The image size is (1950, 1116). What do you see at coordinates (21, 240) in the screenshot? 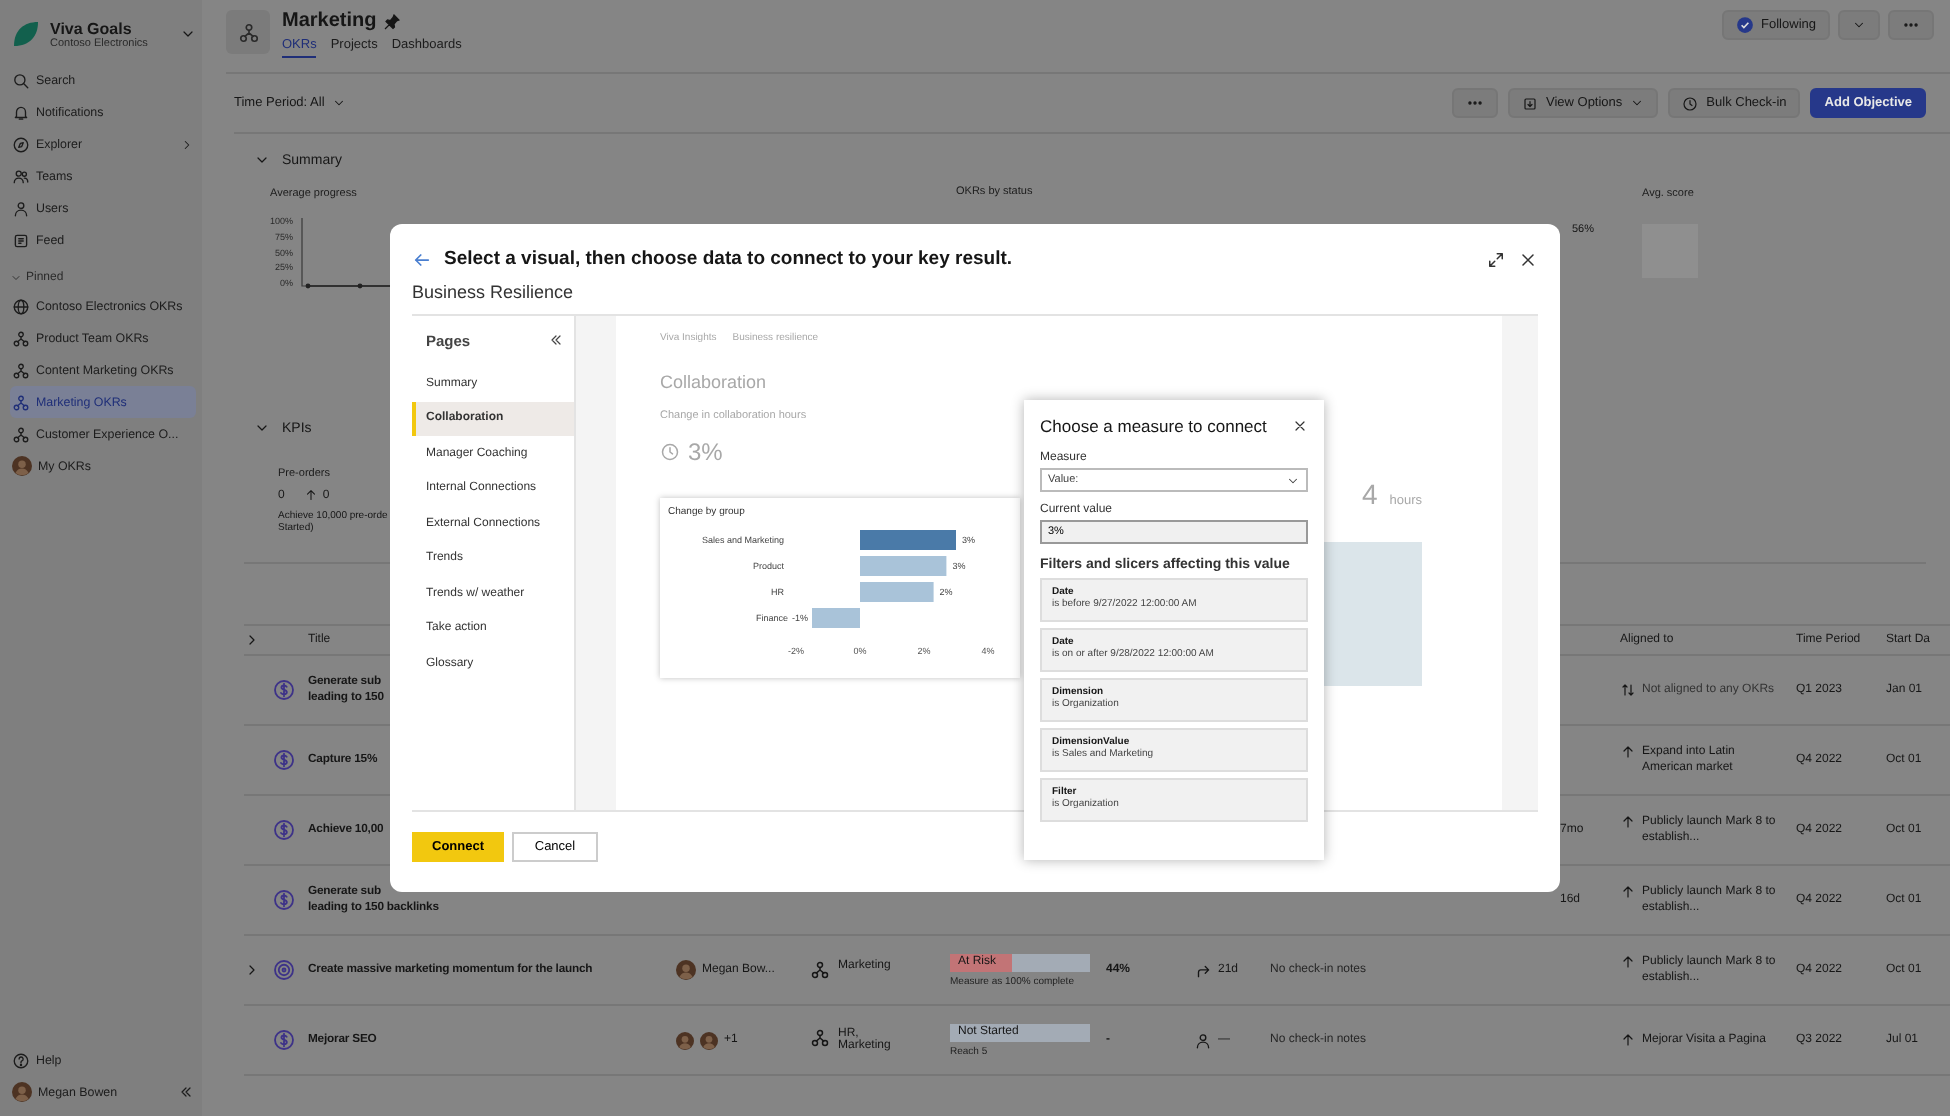
I see `feed-icon` at bounding box center [21, 240].